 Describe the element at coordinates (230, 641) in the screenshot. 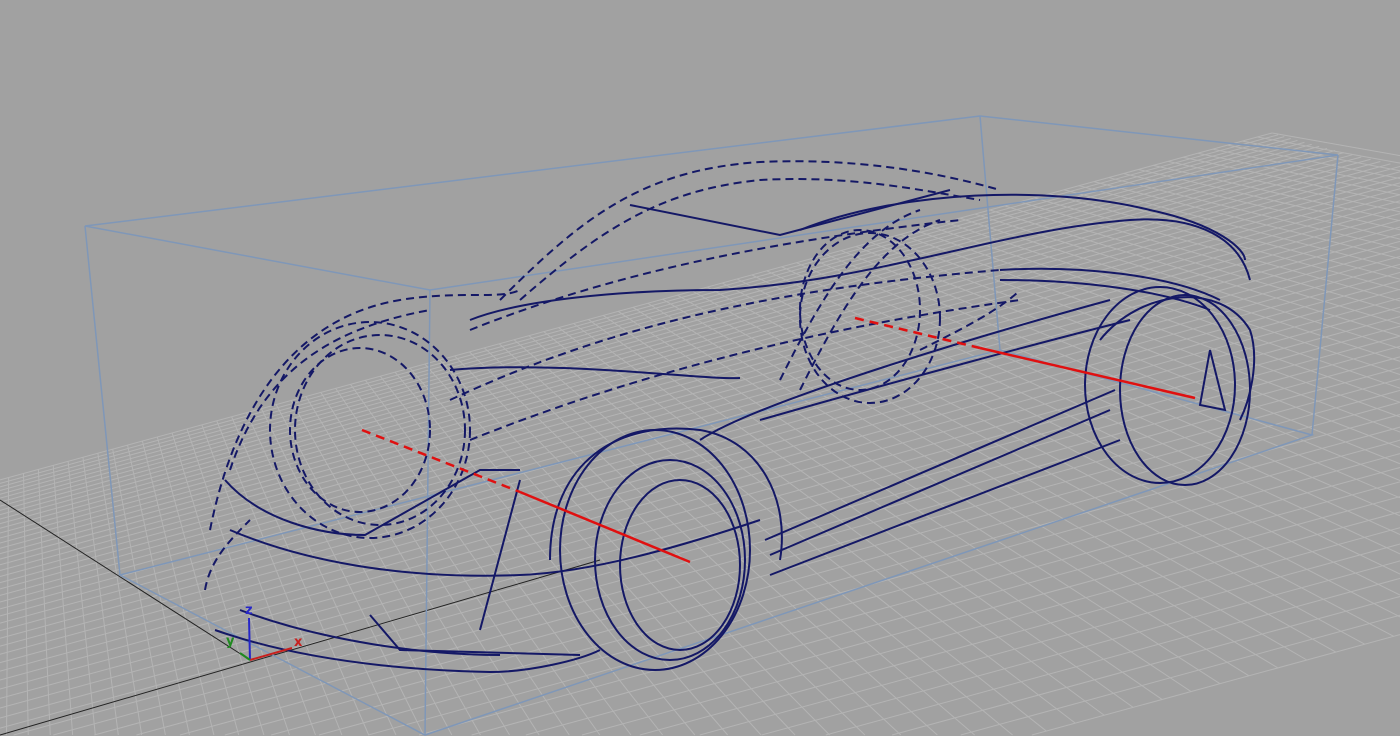

I see `y-axis-label: y` at that location.